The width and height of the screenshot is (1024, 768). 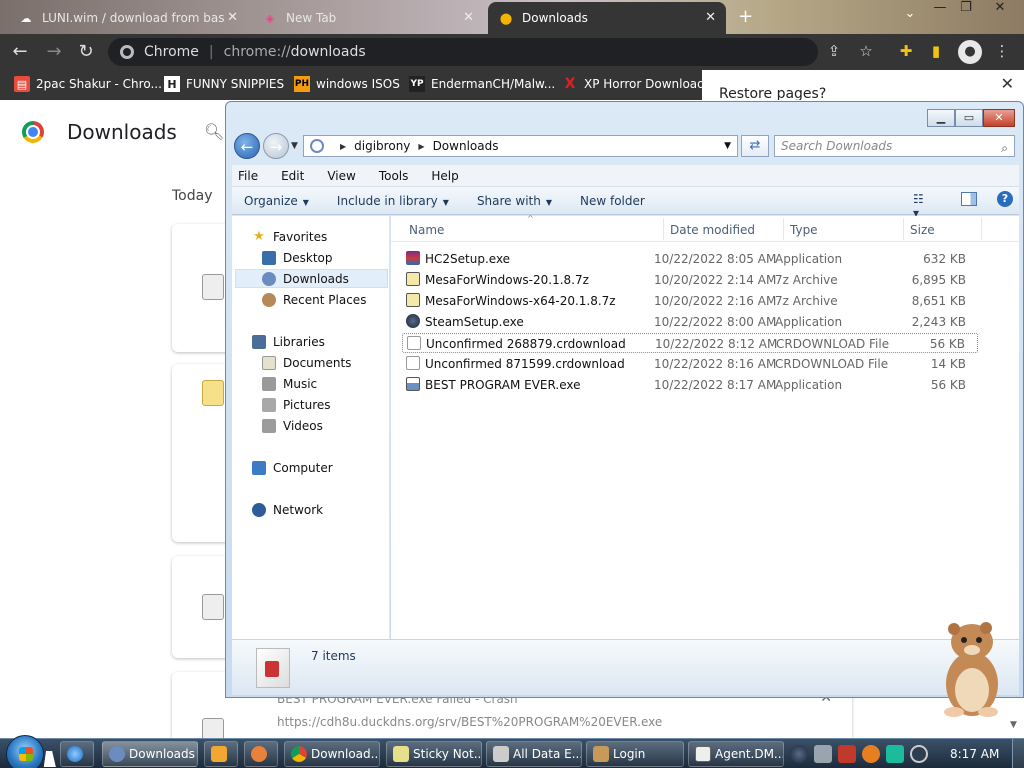 I want to click on nav-videos: Videos, so click(x=325, y=425).